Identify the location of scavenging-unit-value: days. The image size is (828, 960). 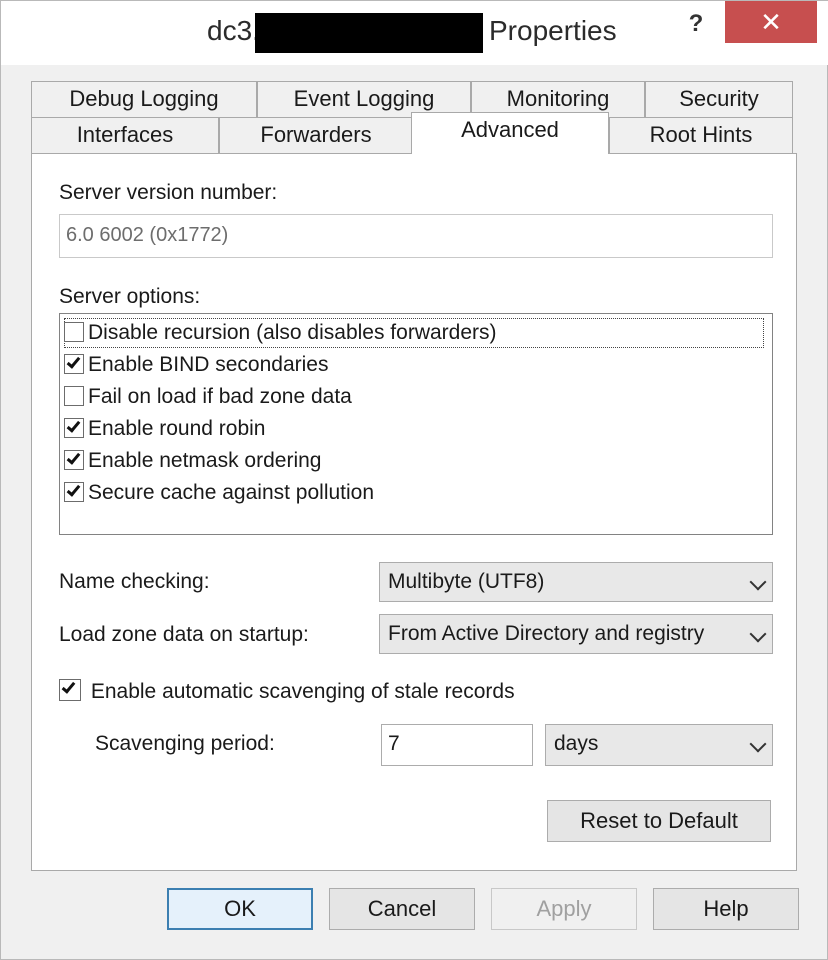
(576, 743).